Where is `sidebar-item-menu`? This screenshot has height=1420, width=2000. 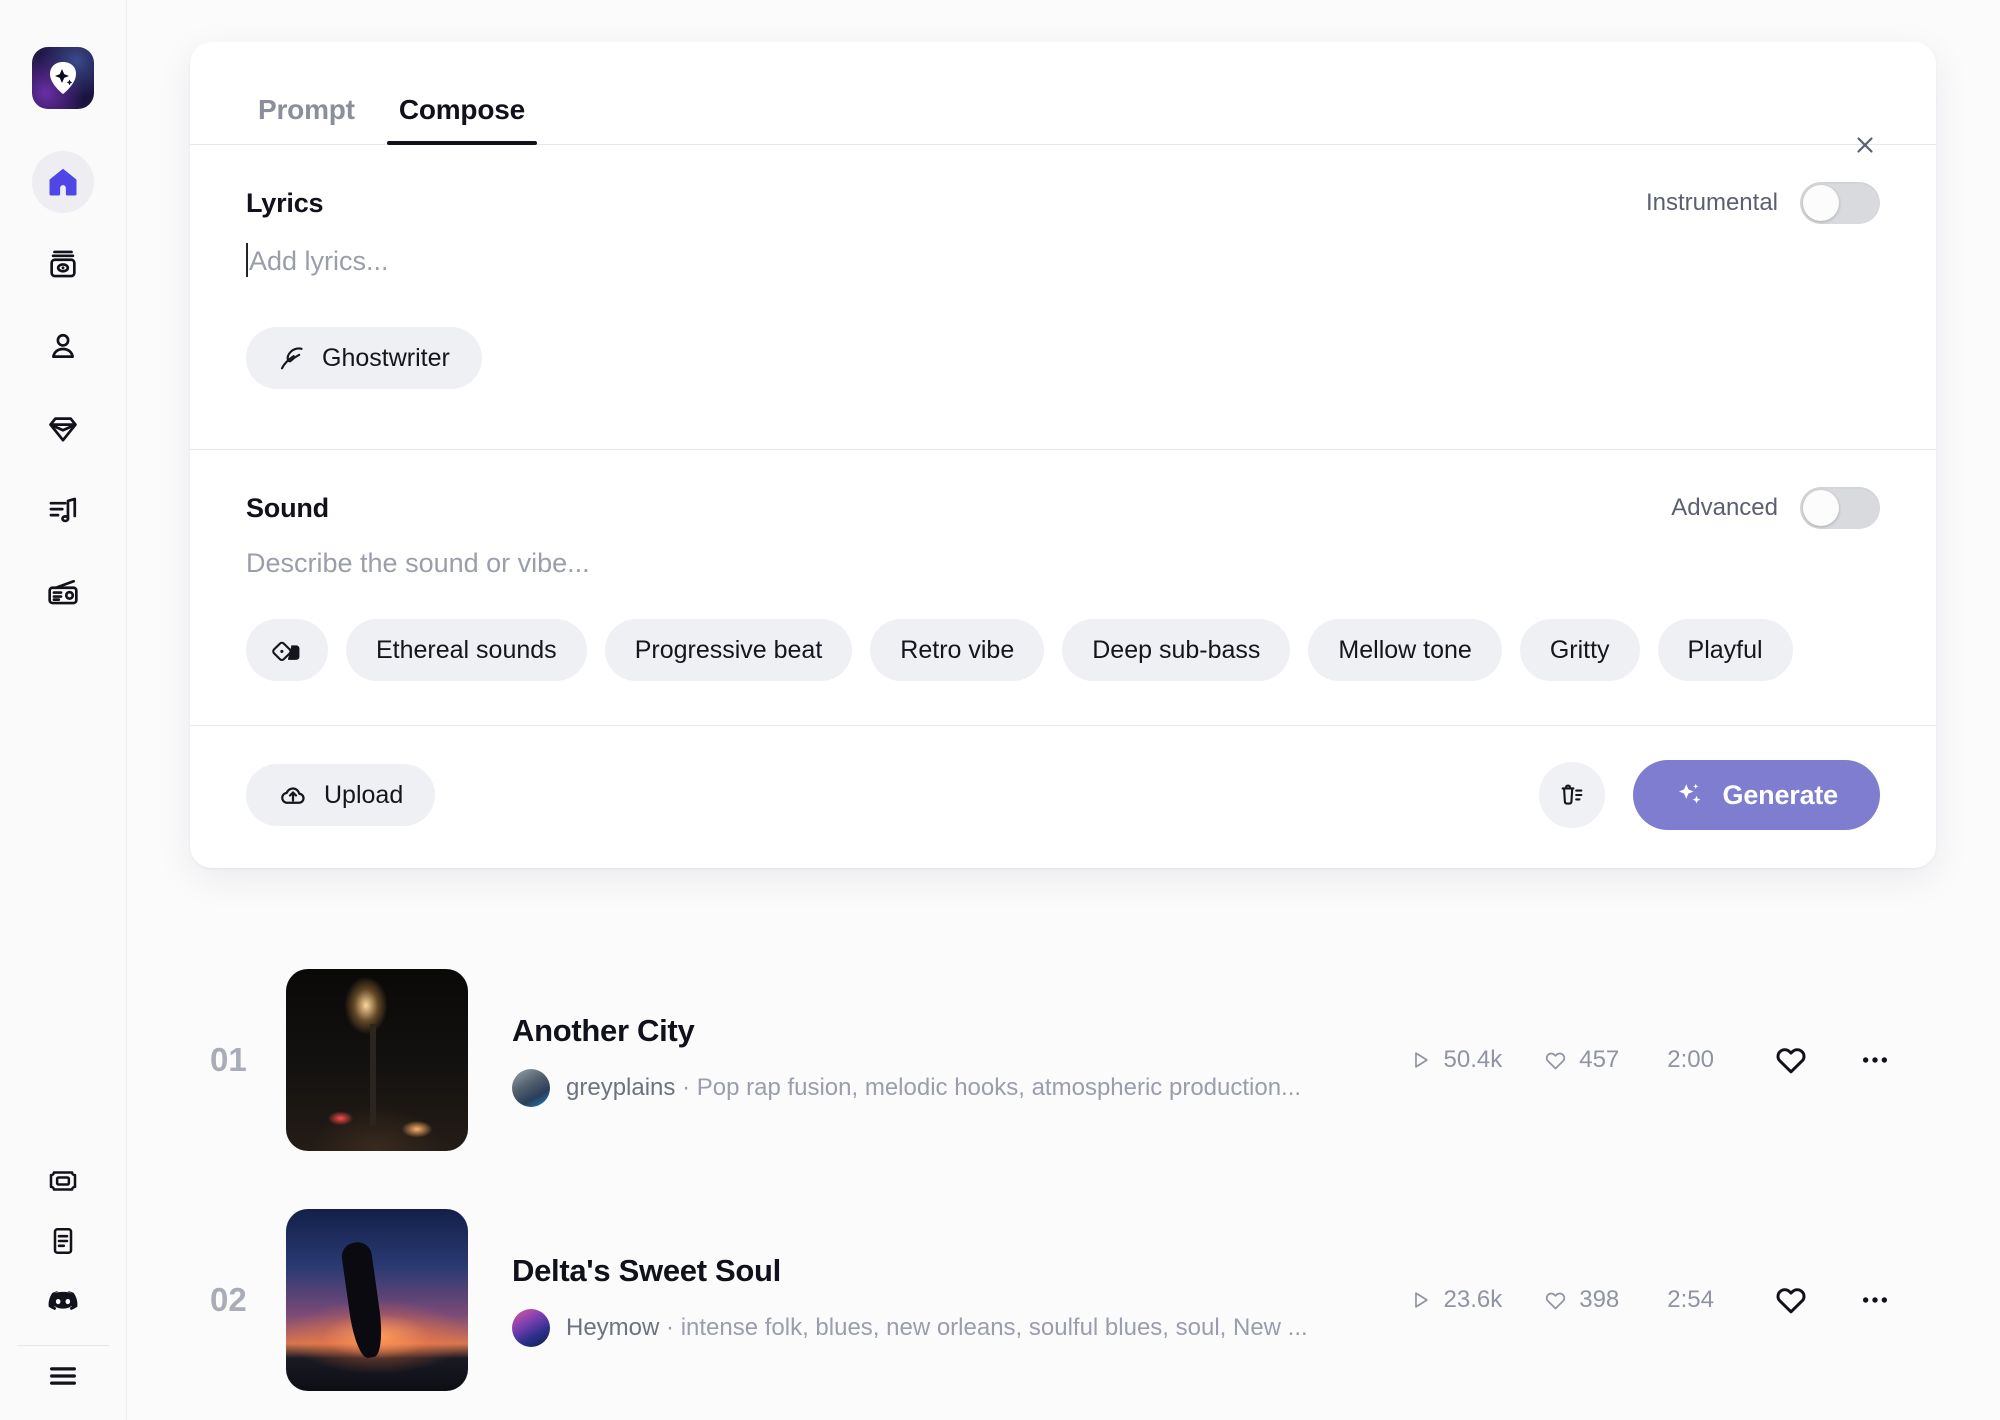
sidebar-item-menu is located at coordinates (63, 1376).